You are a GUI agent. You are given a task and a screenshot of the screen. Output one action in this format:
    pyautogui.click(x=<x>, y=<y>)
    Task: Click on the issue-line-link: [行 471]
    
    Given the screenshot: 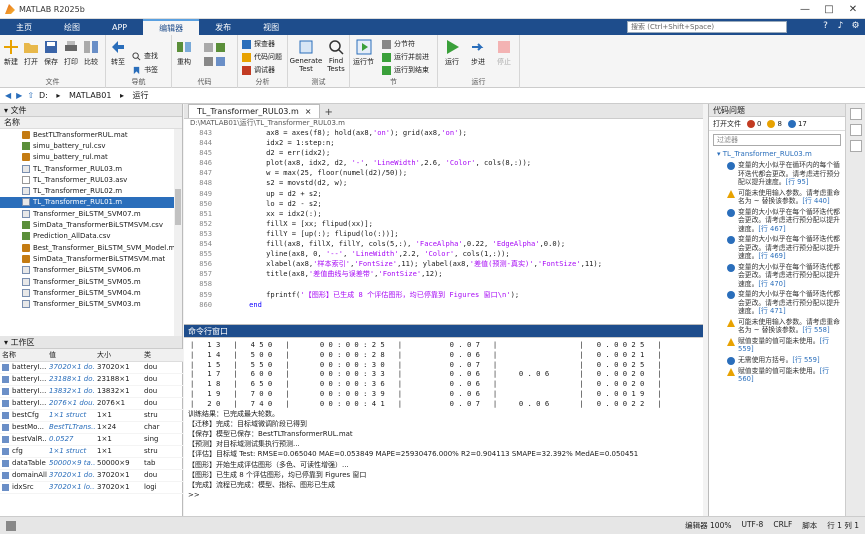 What is the action you would take?
    pyautogui.click(x=771, y=311)
    